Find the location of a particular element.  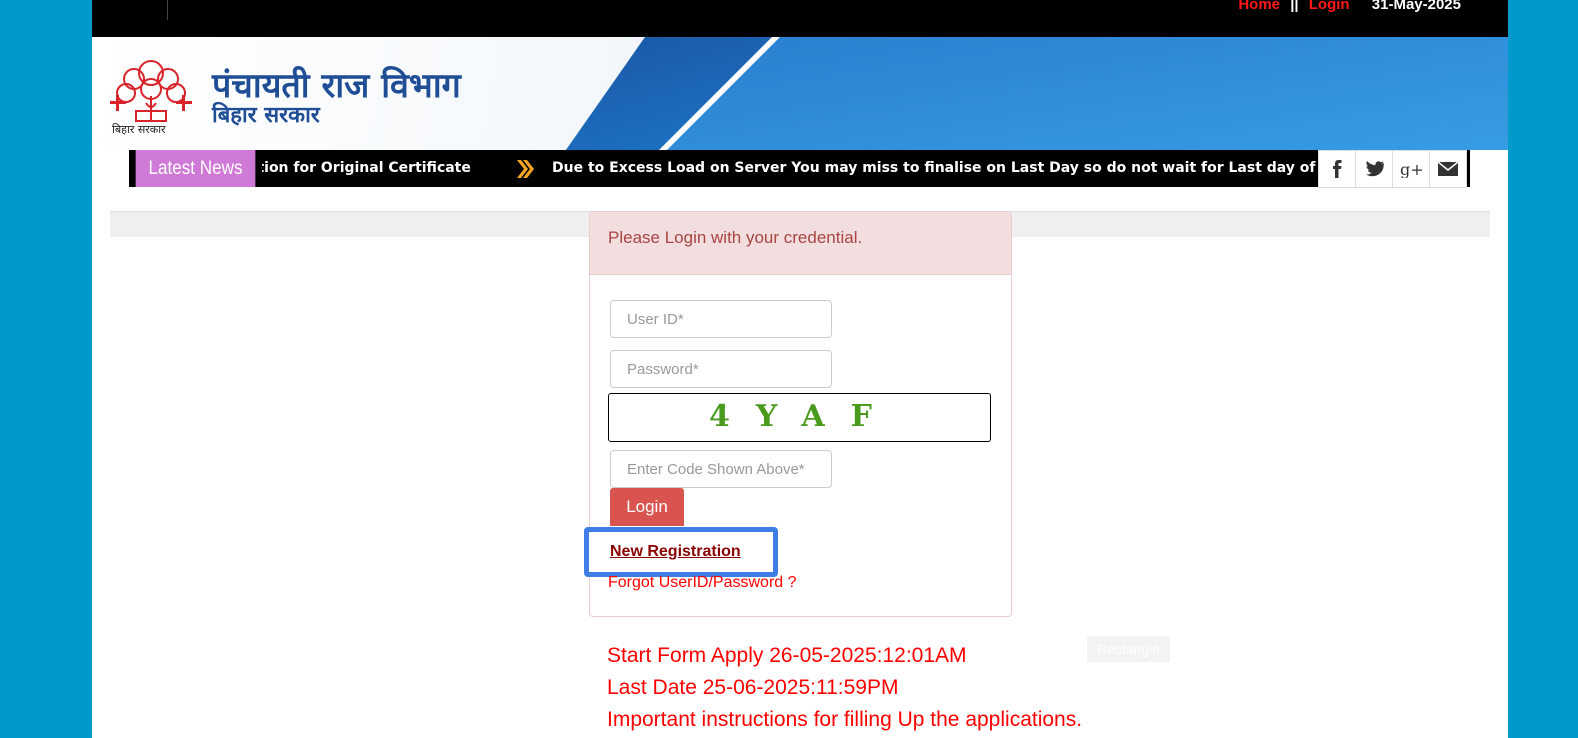

facebook-icon is located at coordinates (1337, 169).